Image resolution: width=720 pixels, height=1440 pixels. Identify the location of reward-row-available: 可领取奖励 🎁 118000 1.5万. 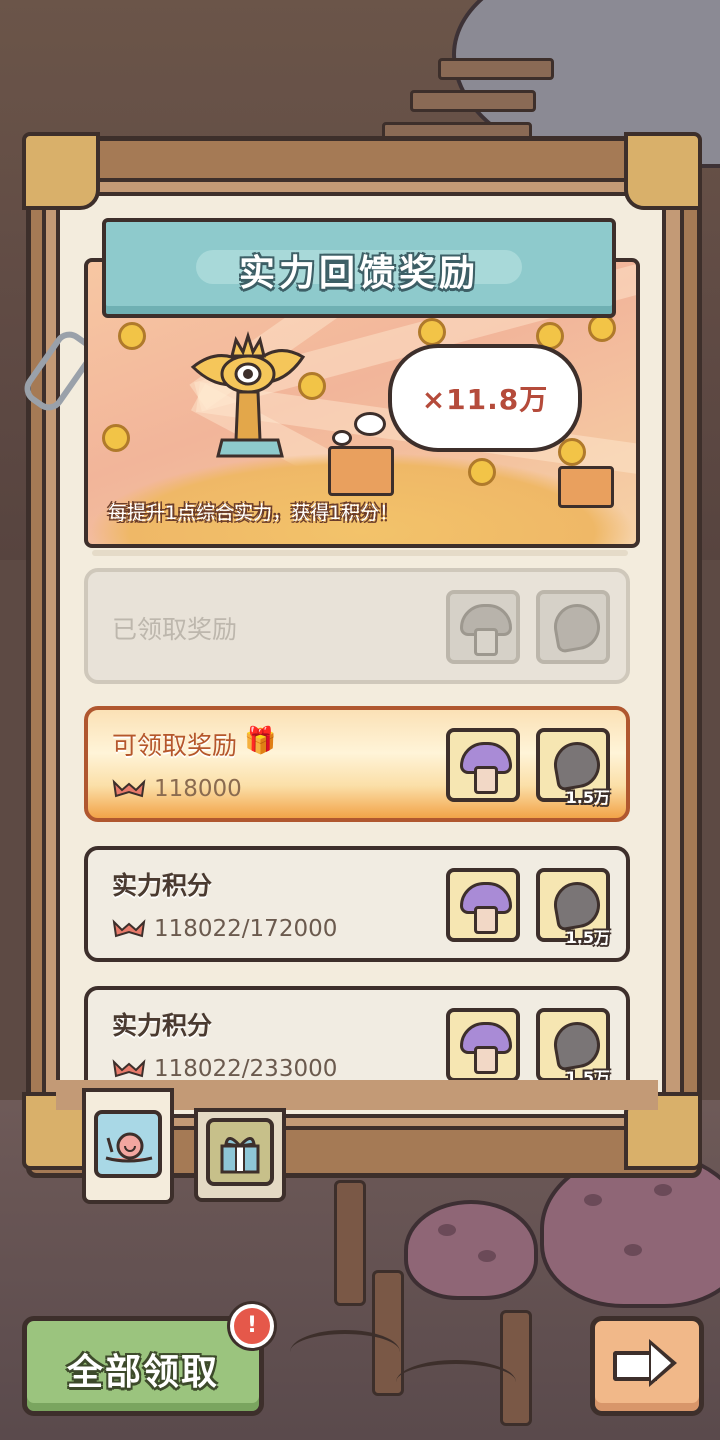
(357, 764).